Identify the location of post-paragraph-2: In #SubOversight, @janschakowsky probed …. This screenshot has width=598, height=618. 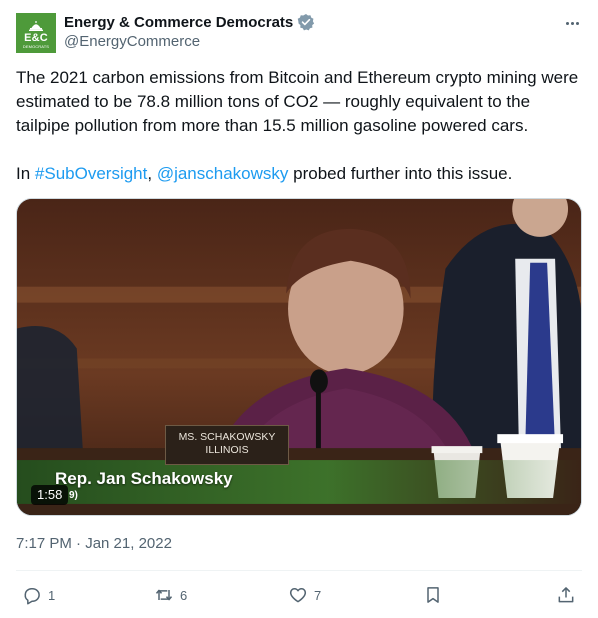
(299, 174).